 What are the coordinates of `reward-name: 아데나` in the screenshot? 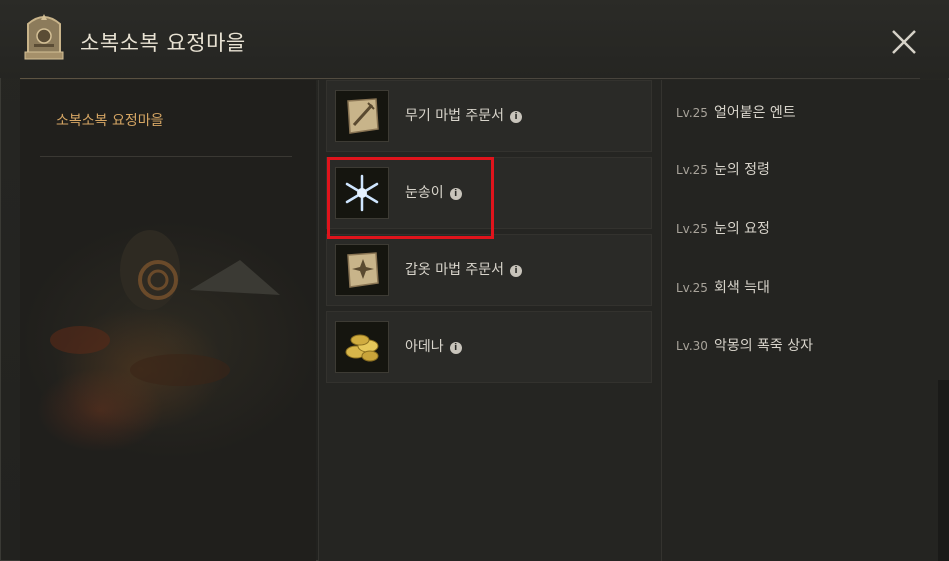 It's located at (424, 347).